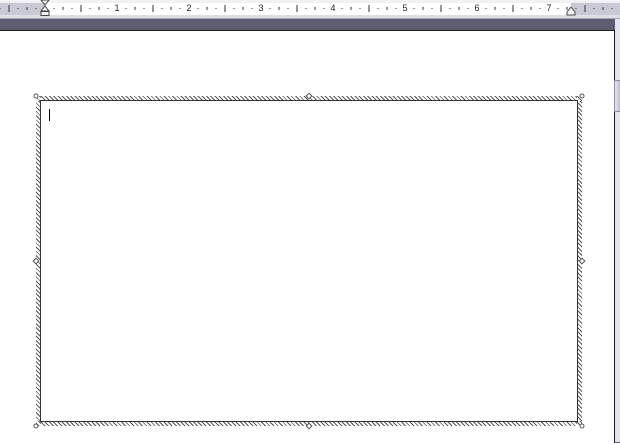  I want to click on ruler-number-5: 5, so click(405, 8).